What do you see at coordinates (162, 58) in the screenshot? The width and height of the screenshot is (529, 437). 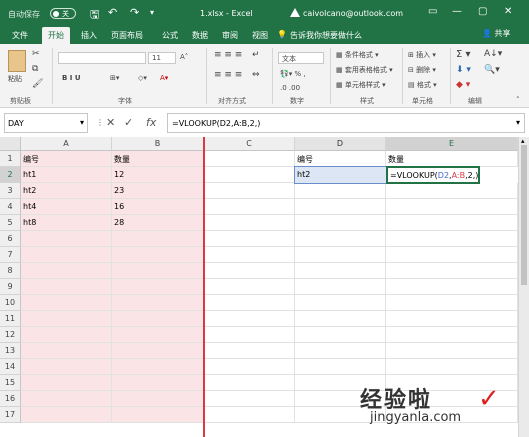 I see `font-size-combobox: 11` at bounding box center [162, 58].